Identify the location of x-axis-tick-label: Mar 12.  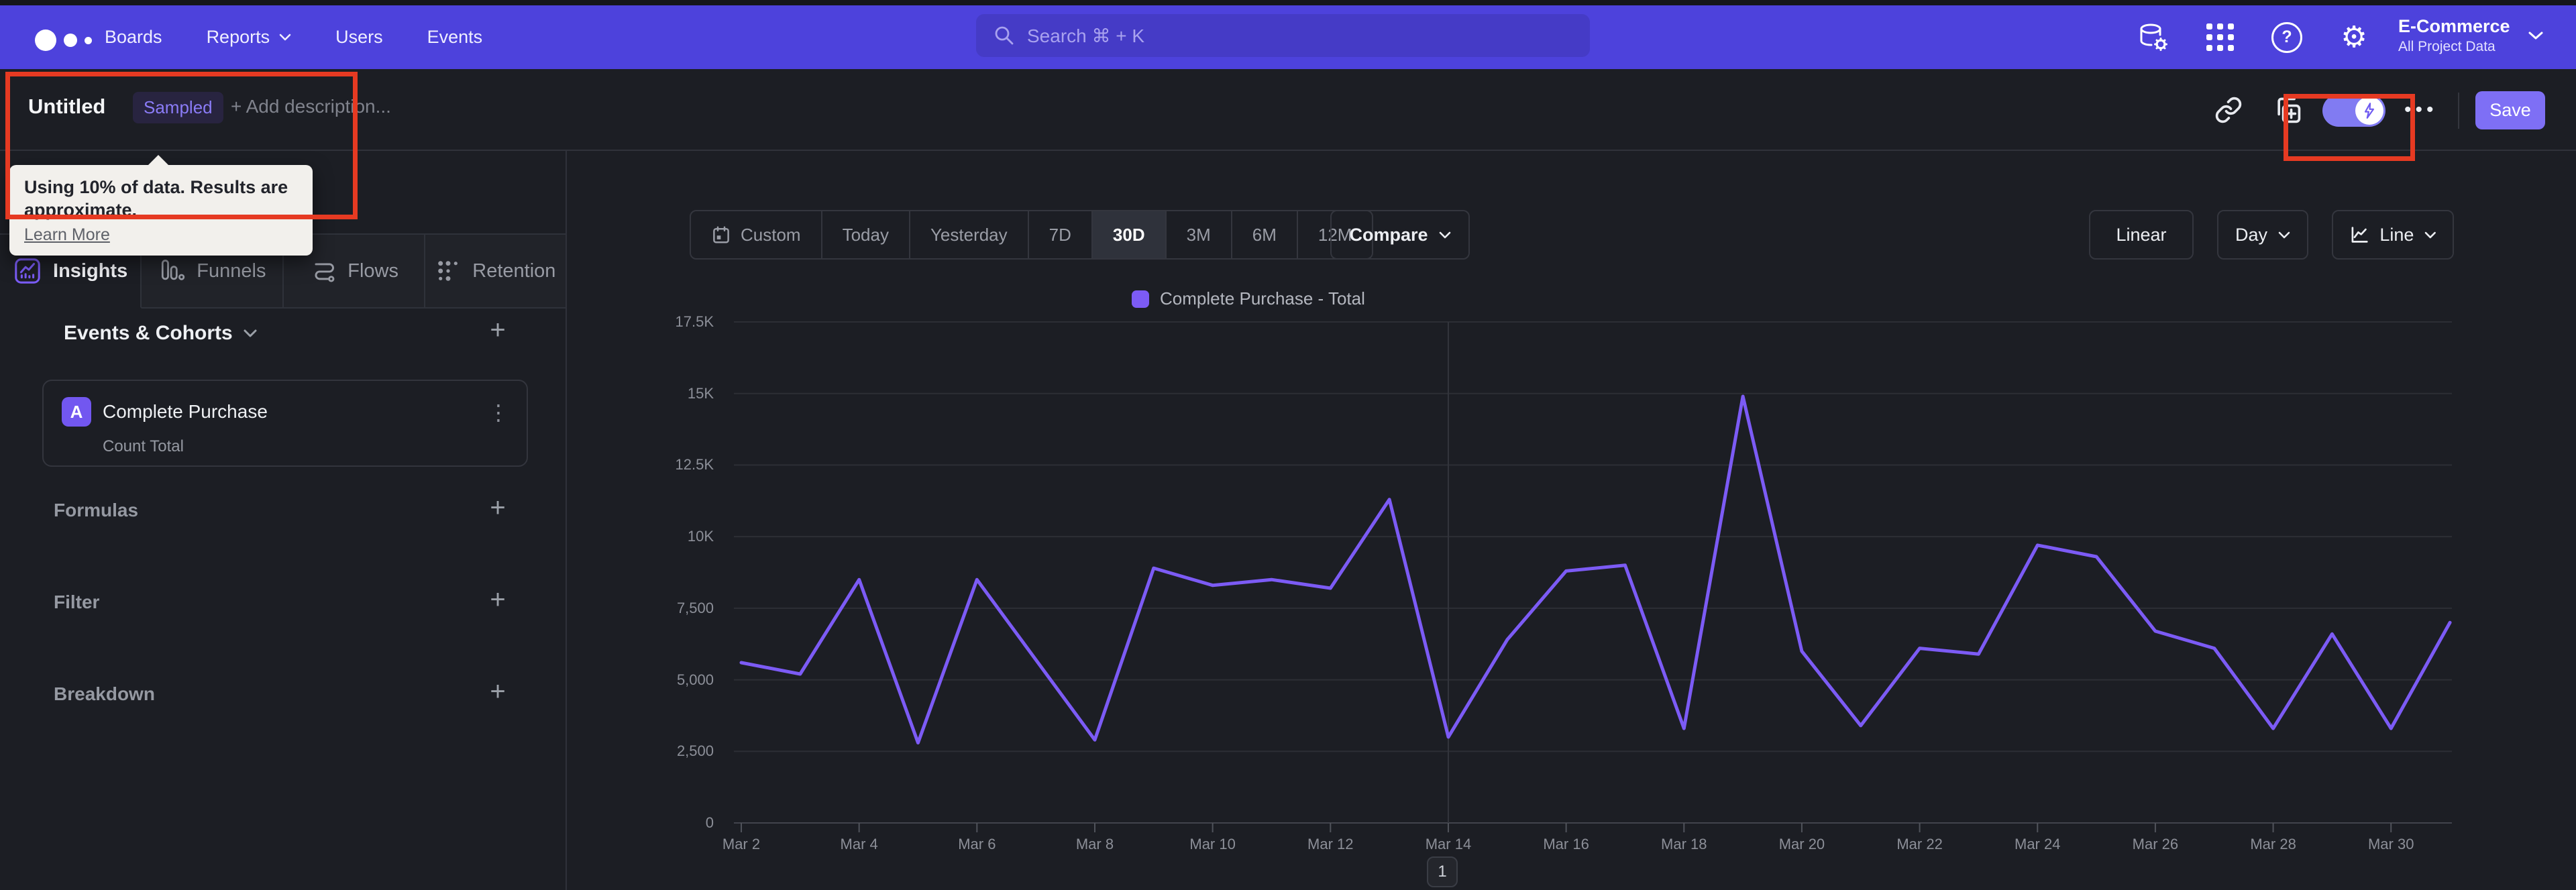
(1330, 844).